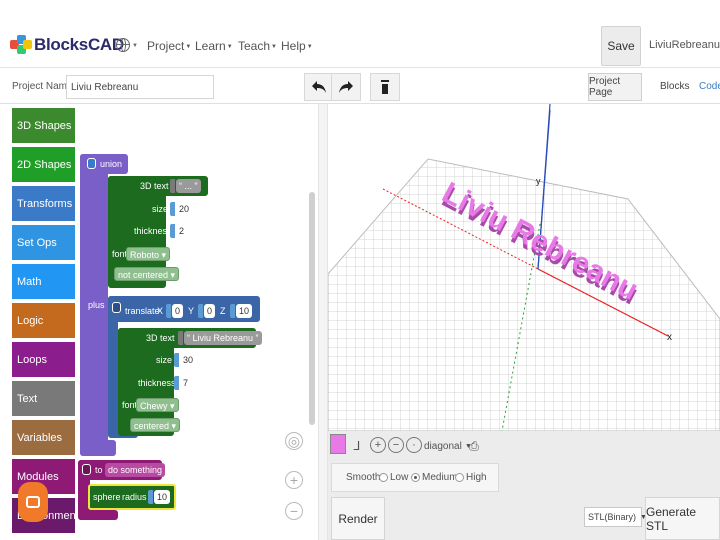  What do you see at coordinates (223, 311) in the screenshot?
I see `z-label: Z` at bounding box center [223, 311].